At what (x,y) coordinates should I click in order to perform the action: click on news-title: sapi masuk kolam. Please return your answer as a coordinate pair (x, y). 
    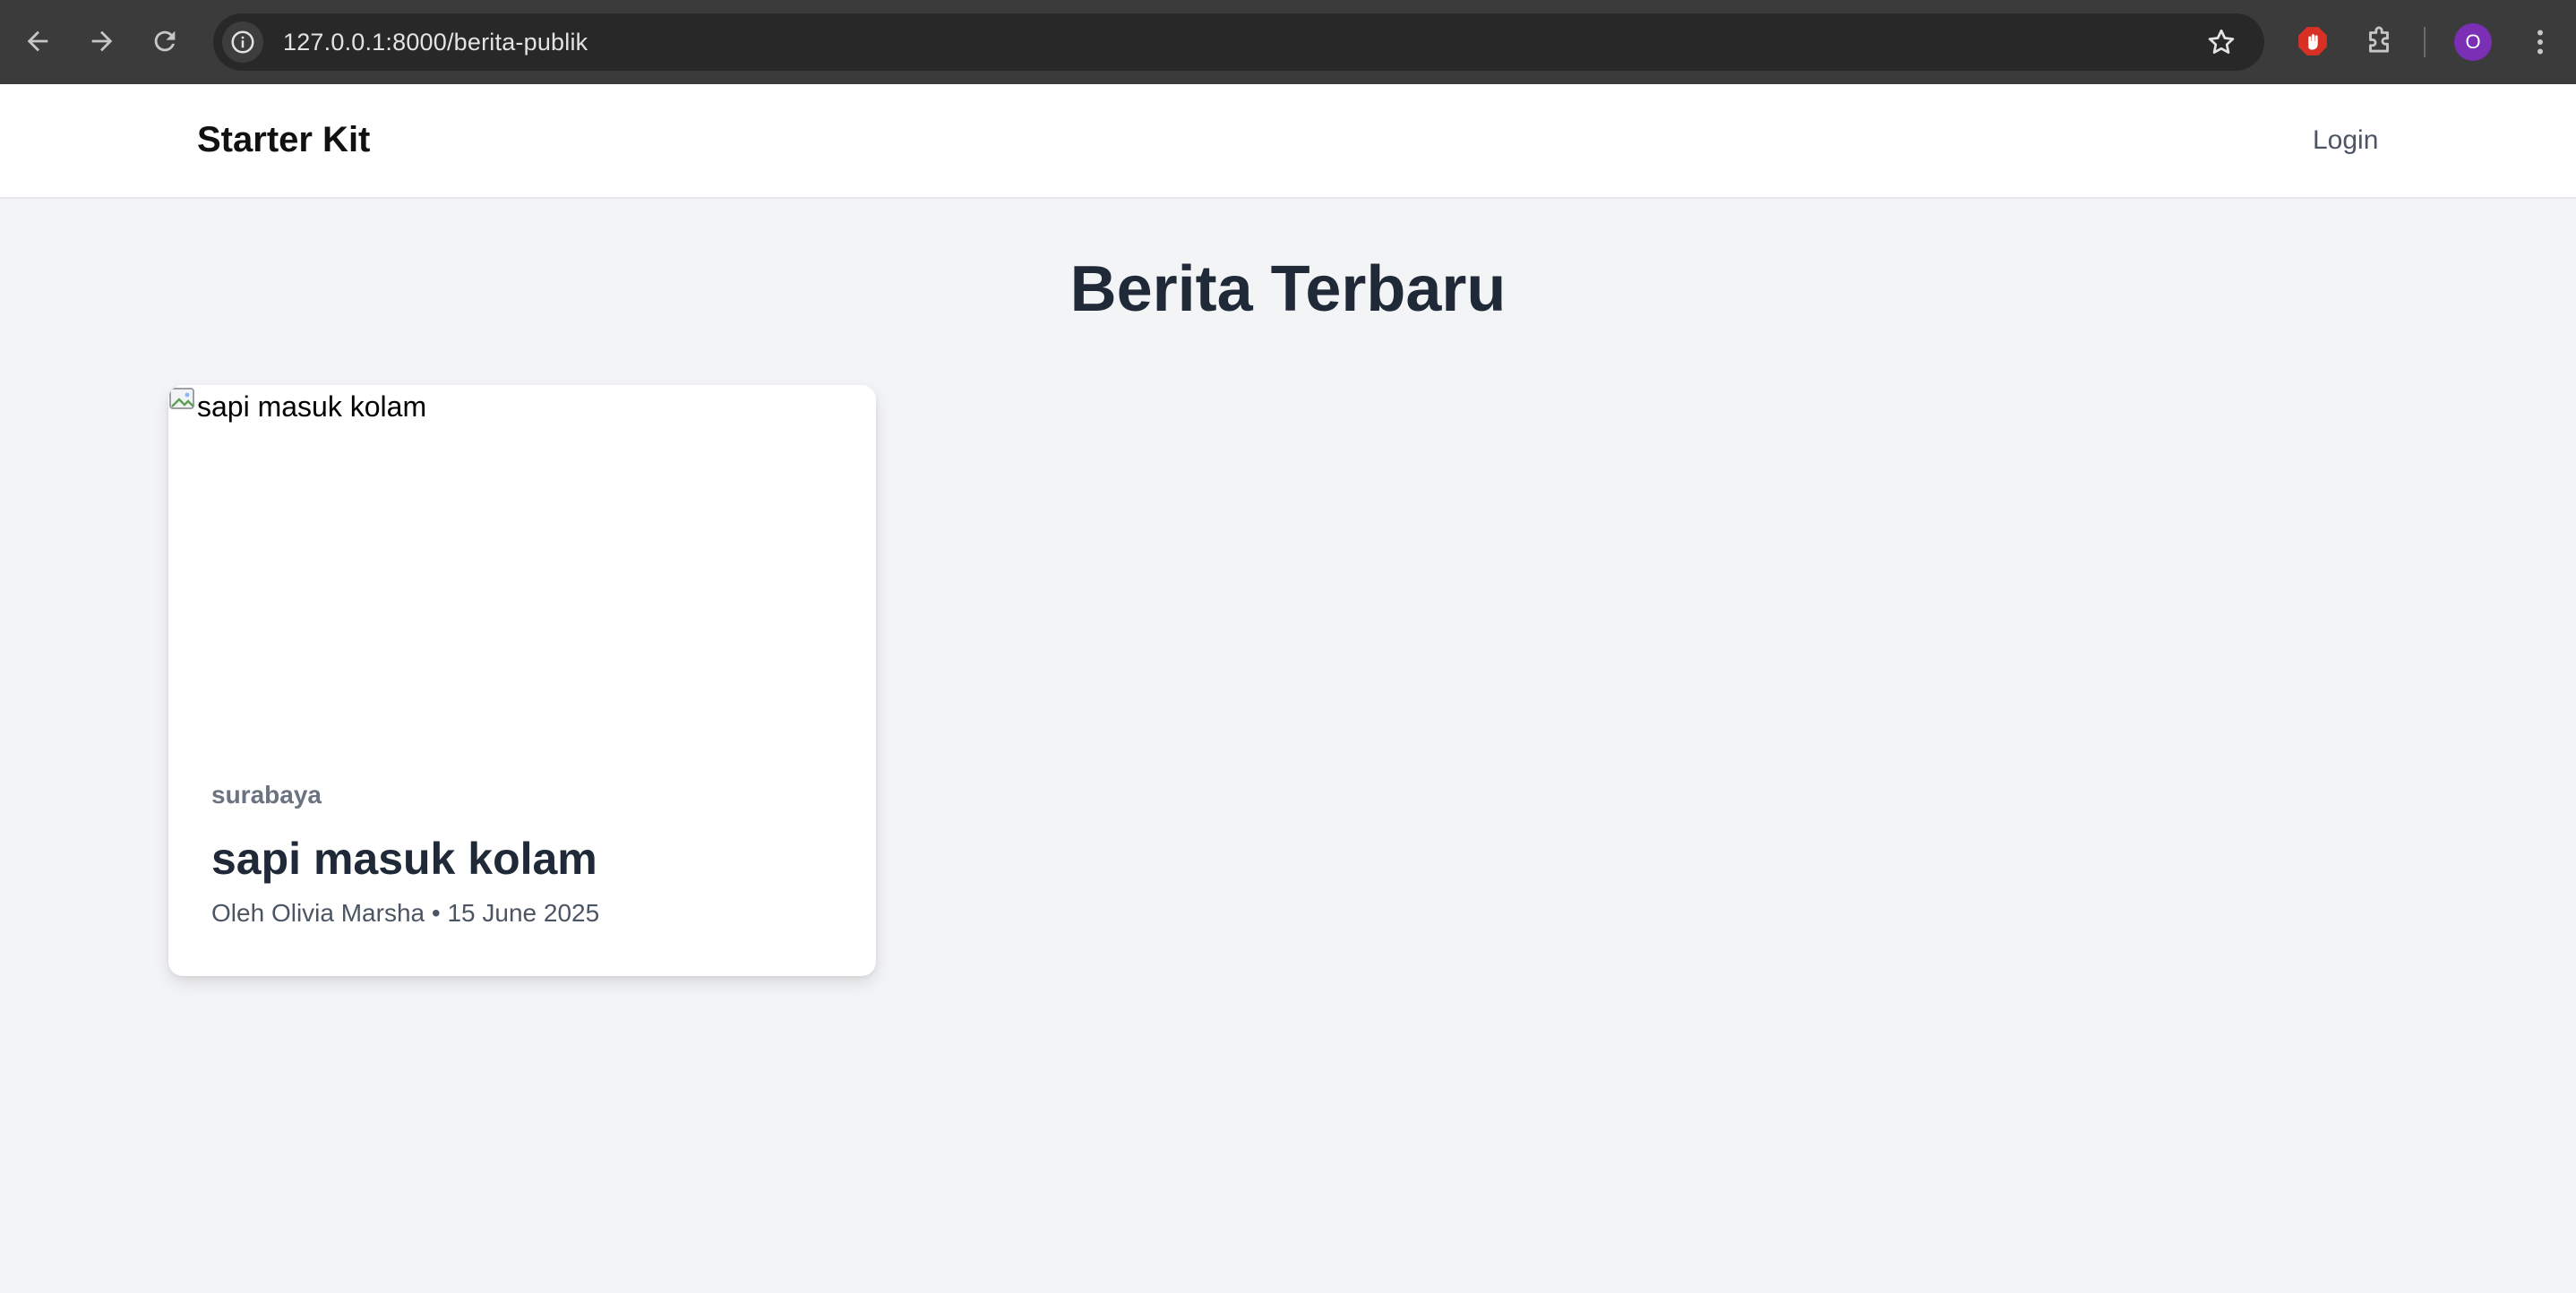
    Looking at the image, I should click on (404, 859).